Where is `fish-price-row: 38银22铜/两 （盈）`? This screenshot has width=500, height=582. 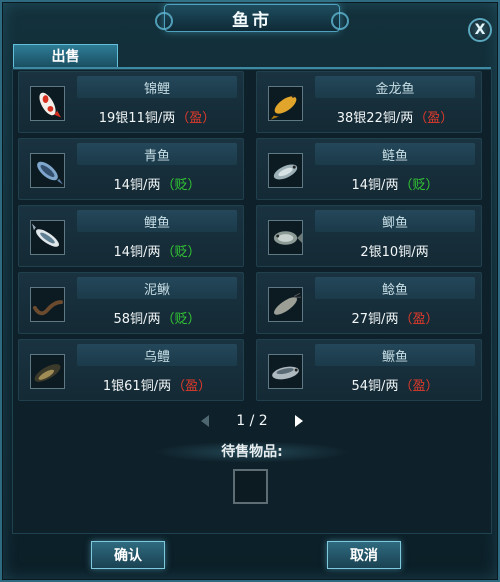
fish-price-row: 38银22铜/两 （盈） is located at coordinates (395, 116).